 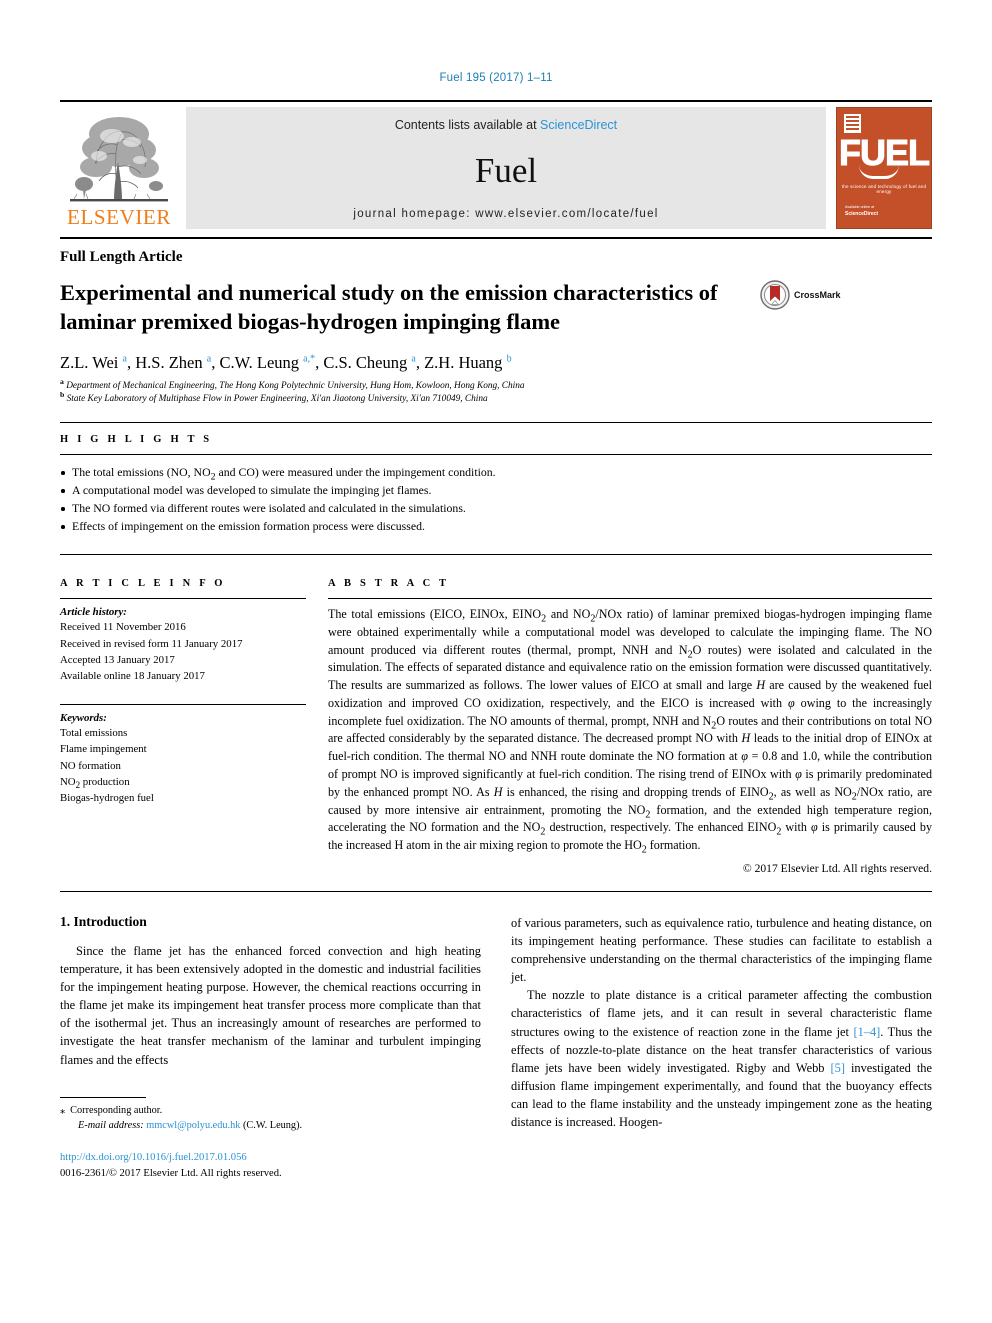 What do you see at coordinates (136, 440) in the screenshot?
I see `highlights-heading: H I G H L I G H T S` at bounding box center [136, 440].